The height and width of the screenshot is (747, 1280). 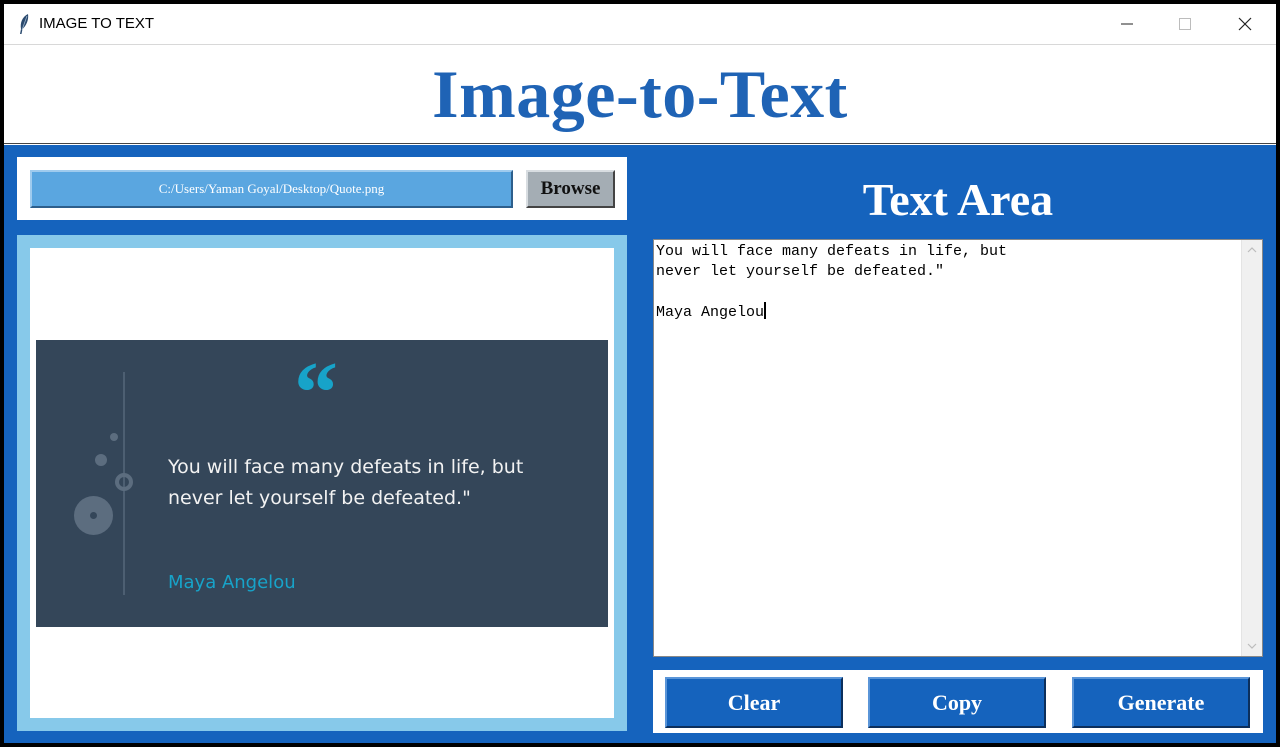 I want to click on decorative-disc, so click(x=93, y=515).